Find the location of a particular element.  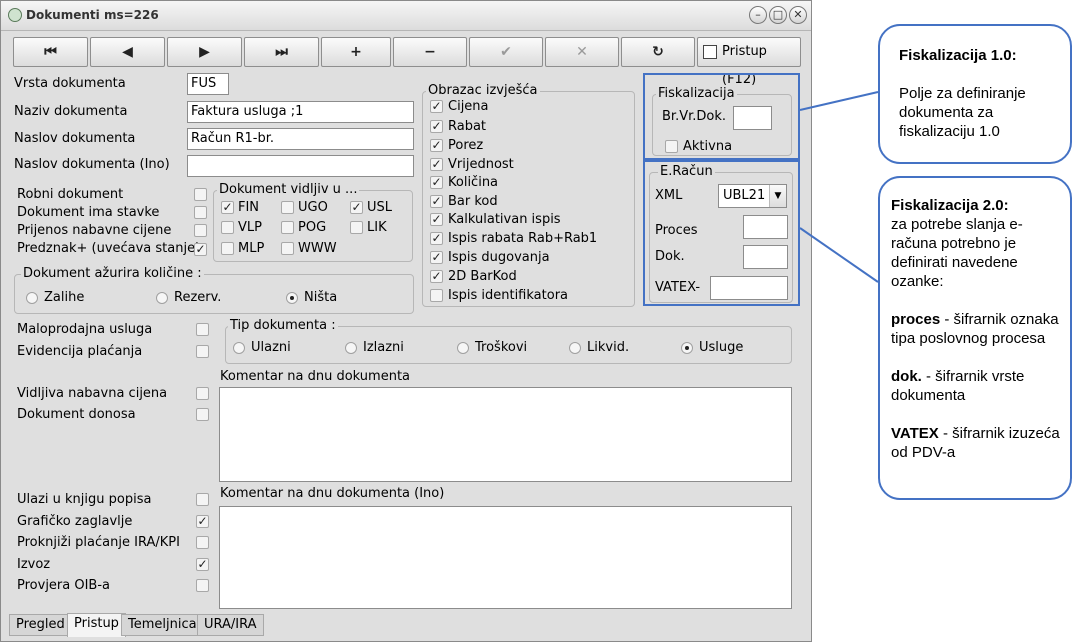

callout2-proces-key: proces is located at coordinates (916, 319).